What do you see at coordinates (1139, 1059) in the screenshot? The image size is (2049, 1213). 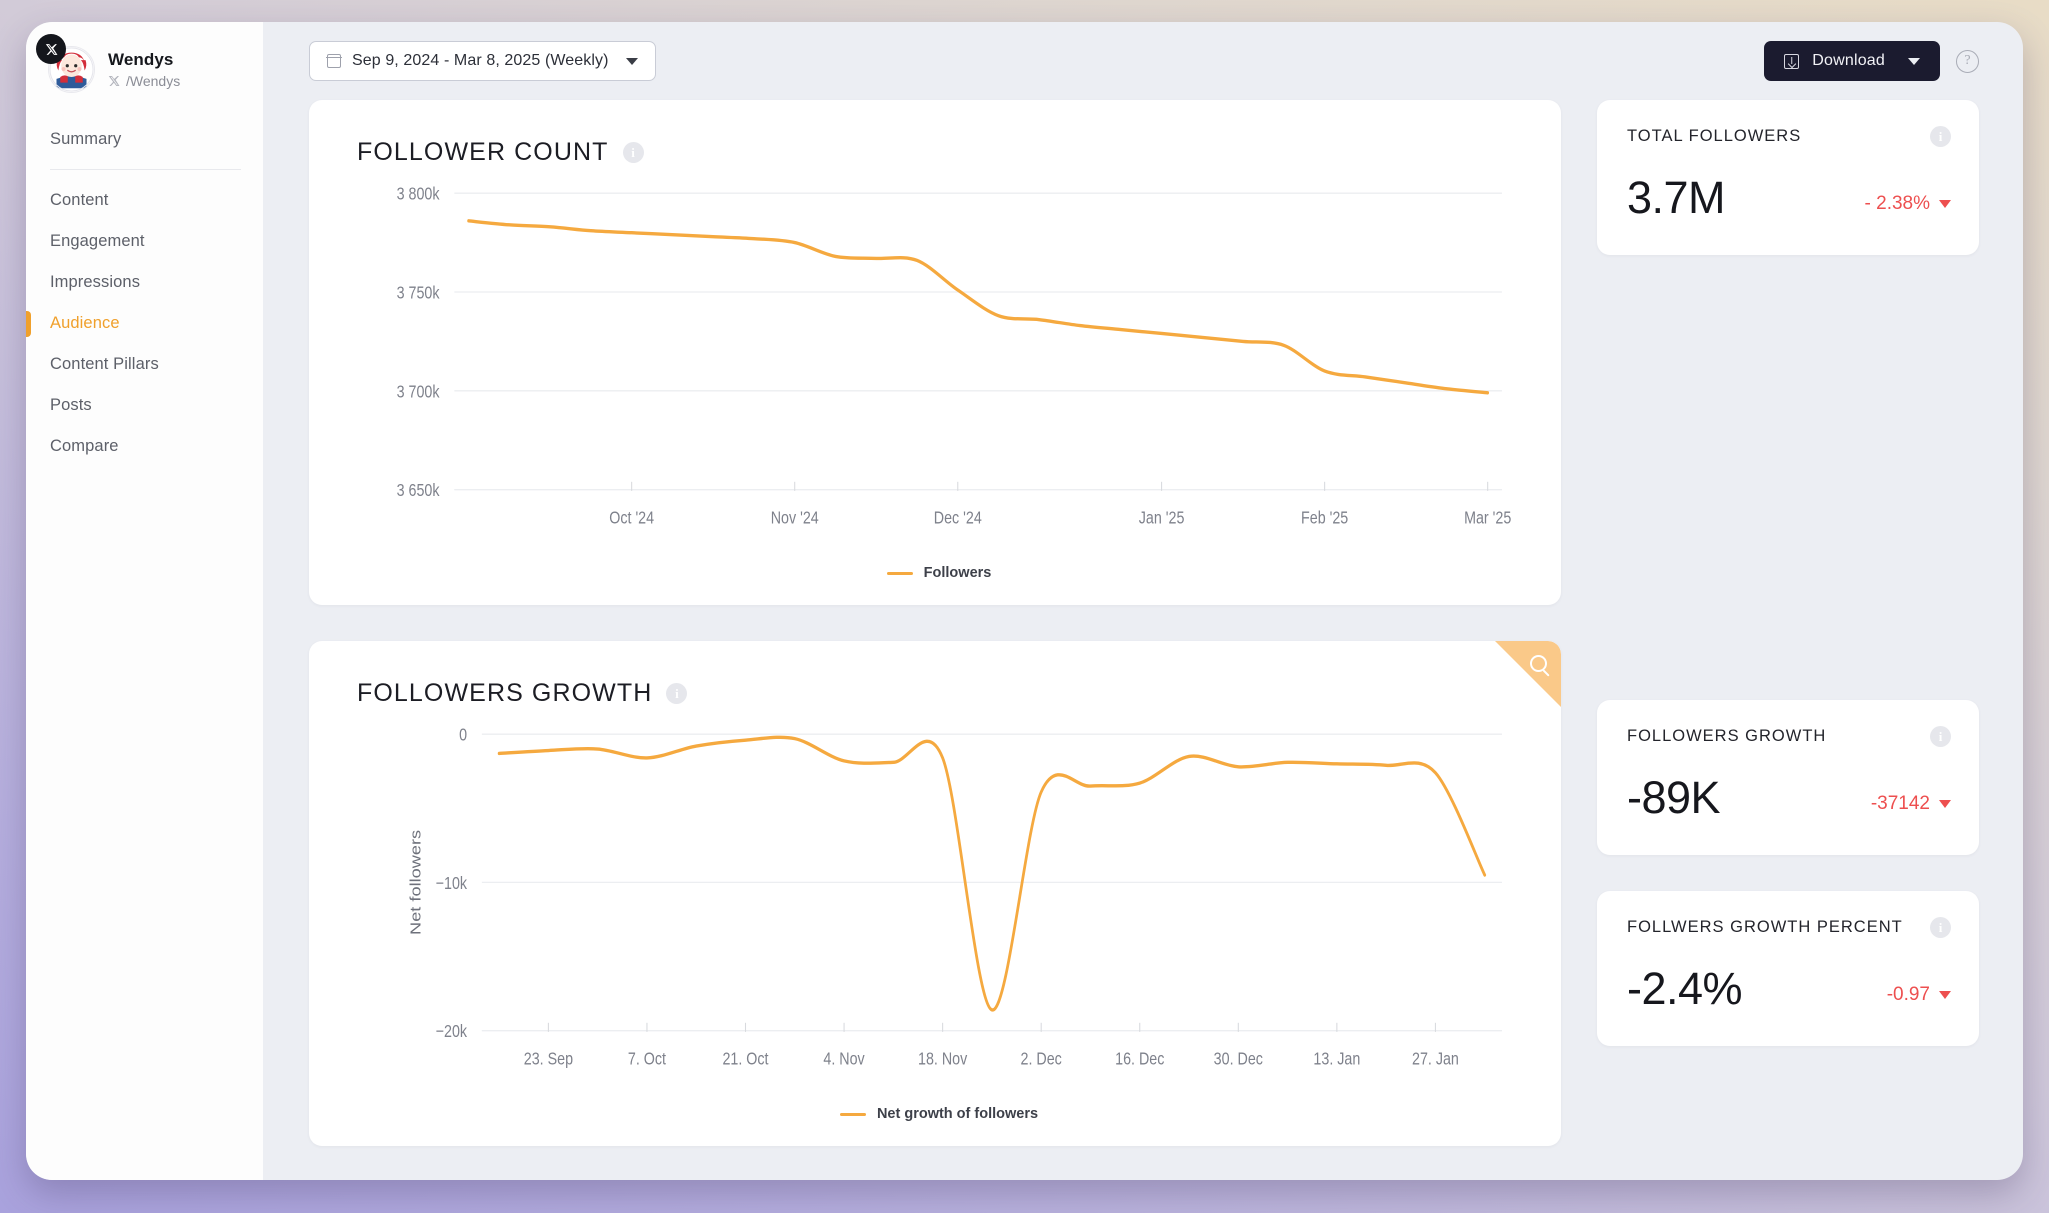 I see `svg-text: 16. Dec` at bounding box center [1139, 1059].